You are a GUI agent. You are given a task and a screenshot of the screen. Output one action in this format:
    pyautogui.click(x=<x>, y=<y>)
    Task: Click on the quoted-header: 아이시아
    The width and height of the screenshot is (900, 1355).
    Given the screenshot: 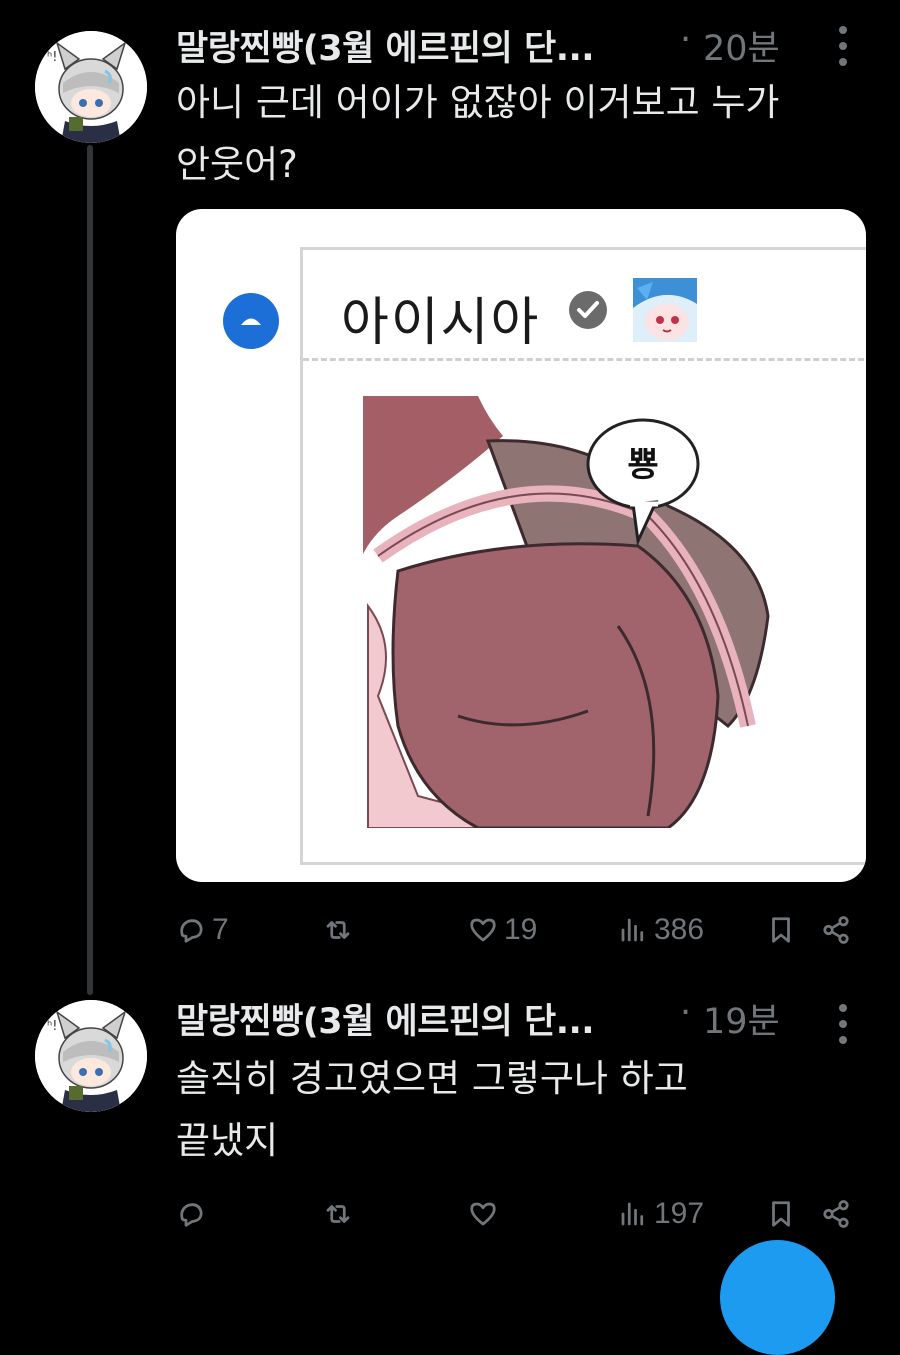 What is the action you would take?
    pyautogui.click(x=584, y=305)
    